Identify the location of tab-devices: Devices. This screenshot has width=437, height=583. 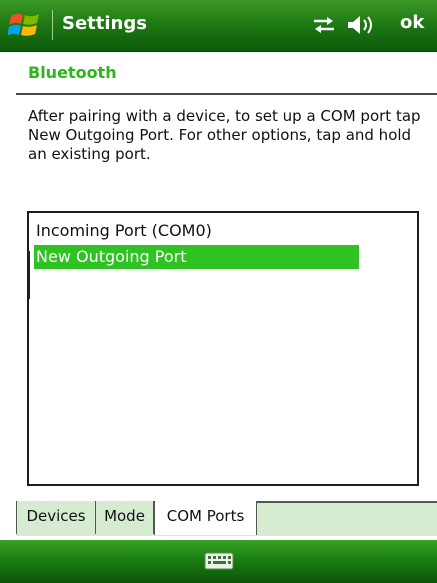
(56, 517).